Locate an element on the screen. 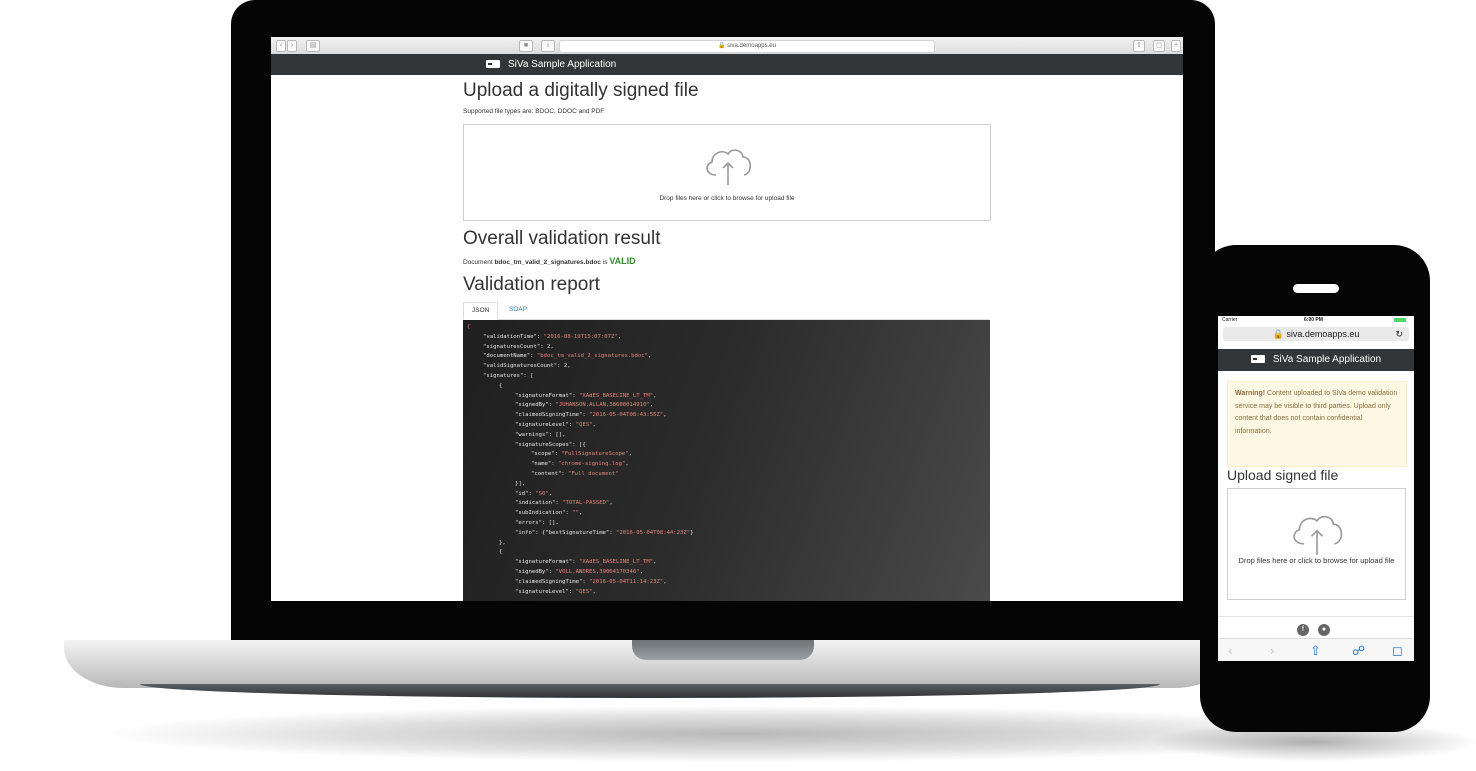  json-key: "validSignaturesCount": 2, is located at coordinates (527, 366).